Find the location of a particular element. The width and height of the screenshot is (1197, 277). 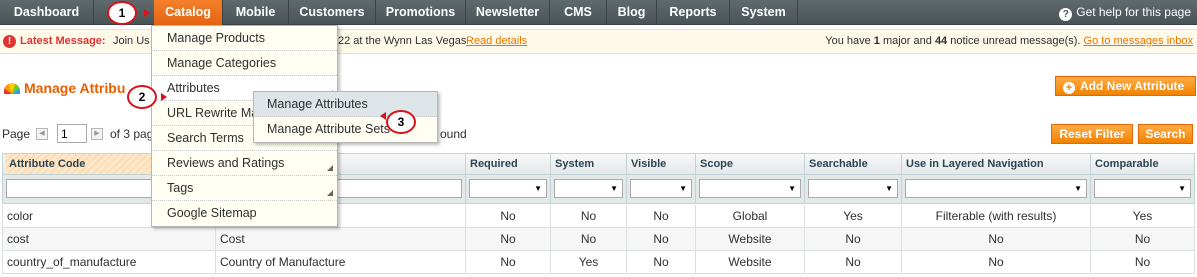

page-title: Manage Attribu is located at coordinates (64, 88).